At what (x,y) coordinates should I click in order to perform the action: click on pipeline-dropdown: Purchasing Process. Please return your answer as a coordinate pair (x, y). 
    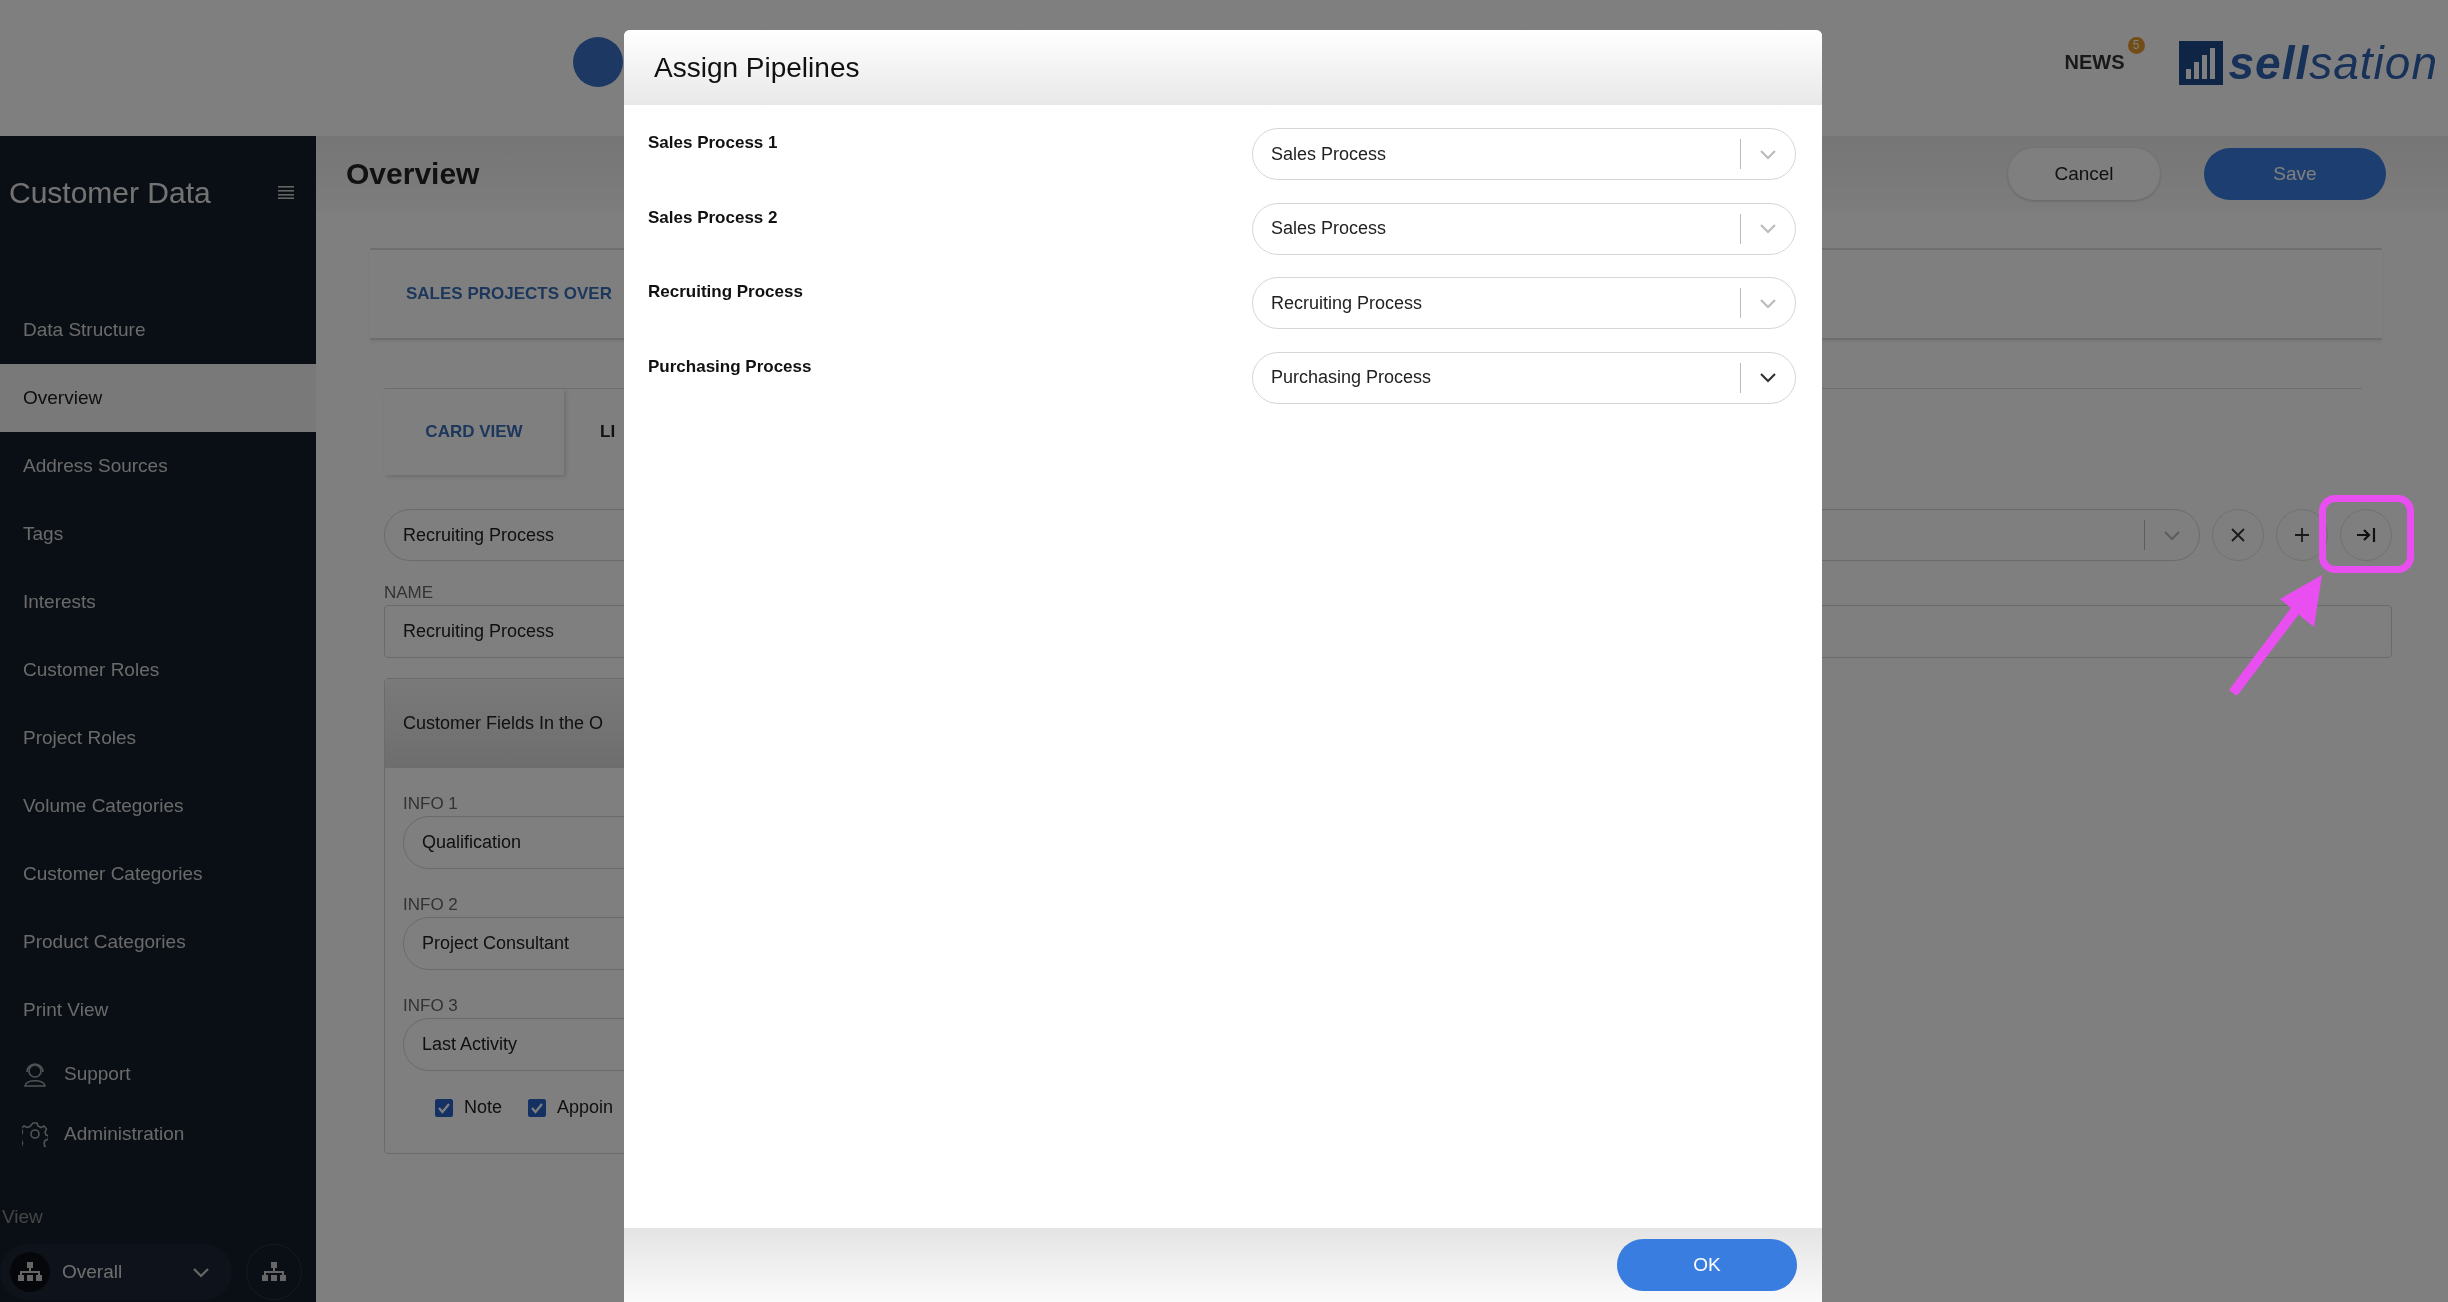
    Looking at the image, I should click on (1524, 377).